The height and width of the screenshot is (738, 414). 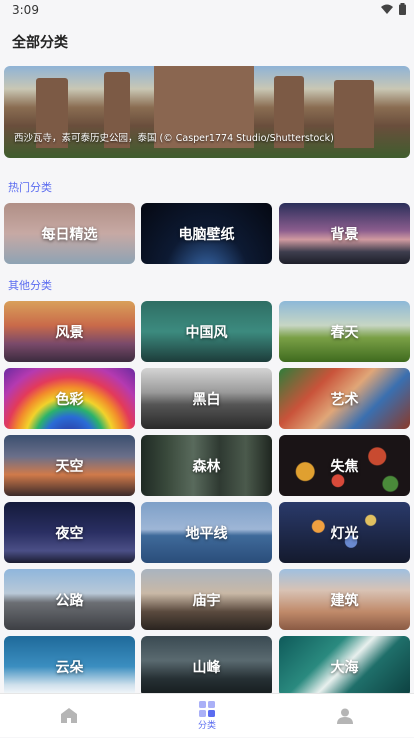 I want to click on category-label: 黑白, so click(x=206, y=399).